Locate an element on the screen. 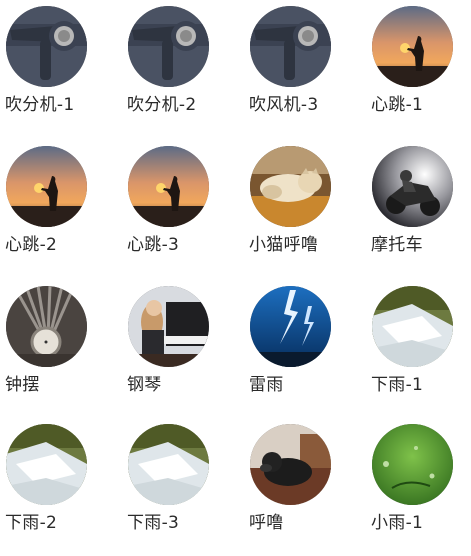 The height and width of the screenshot is (556, 471). sound-tile-thunderstorm: 雷雨 is located at coordinates (303, 349).